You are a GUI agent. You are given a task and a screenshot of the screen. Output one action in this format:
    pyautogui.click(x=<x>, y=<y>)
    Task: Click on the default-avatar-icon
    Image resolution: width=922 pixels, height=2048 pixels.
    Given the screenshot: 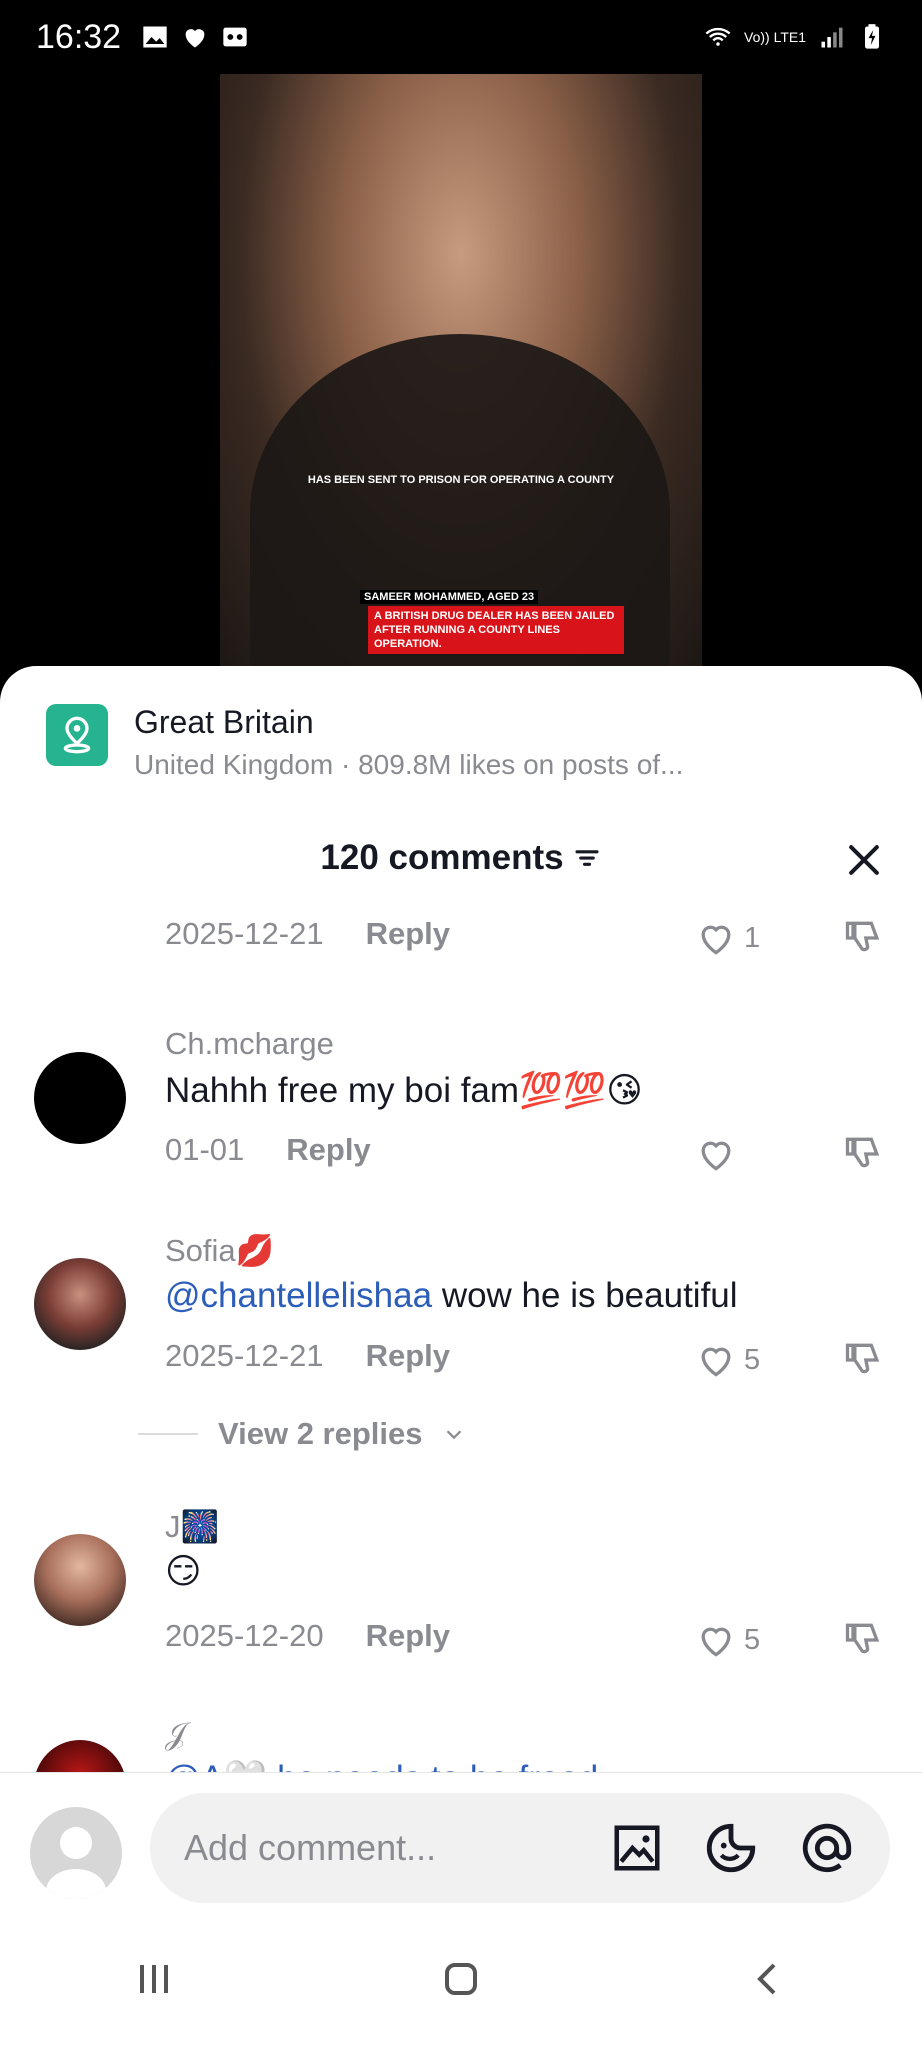 What is the action you would take?
    pyautogui.click(x=76, y=1863)
    